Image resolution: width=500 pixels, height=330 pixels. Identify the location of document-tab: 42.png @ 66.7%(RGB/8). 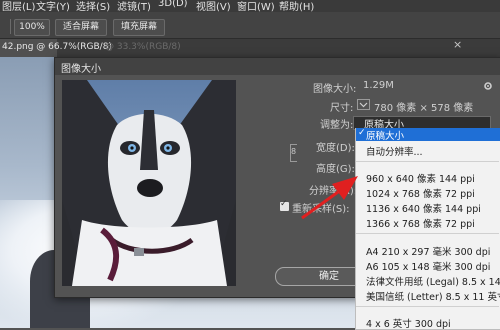
(56, 48).